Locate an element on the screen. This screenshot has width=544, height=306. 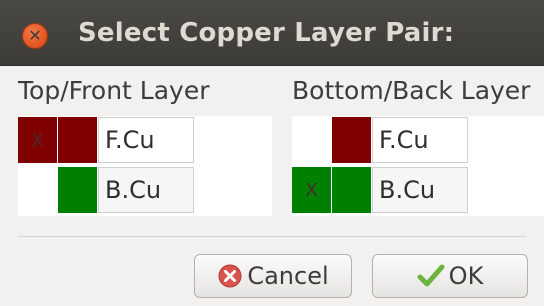
bottom-row-fcu: F.Cu is located at coordinates (418, 141).